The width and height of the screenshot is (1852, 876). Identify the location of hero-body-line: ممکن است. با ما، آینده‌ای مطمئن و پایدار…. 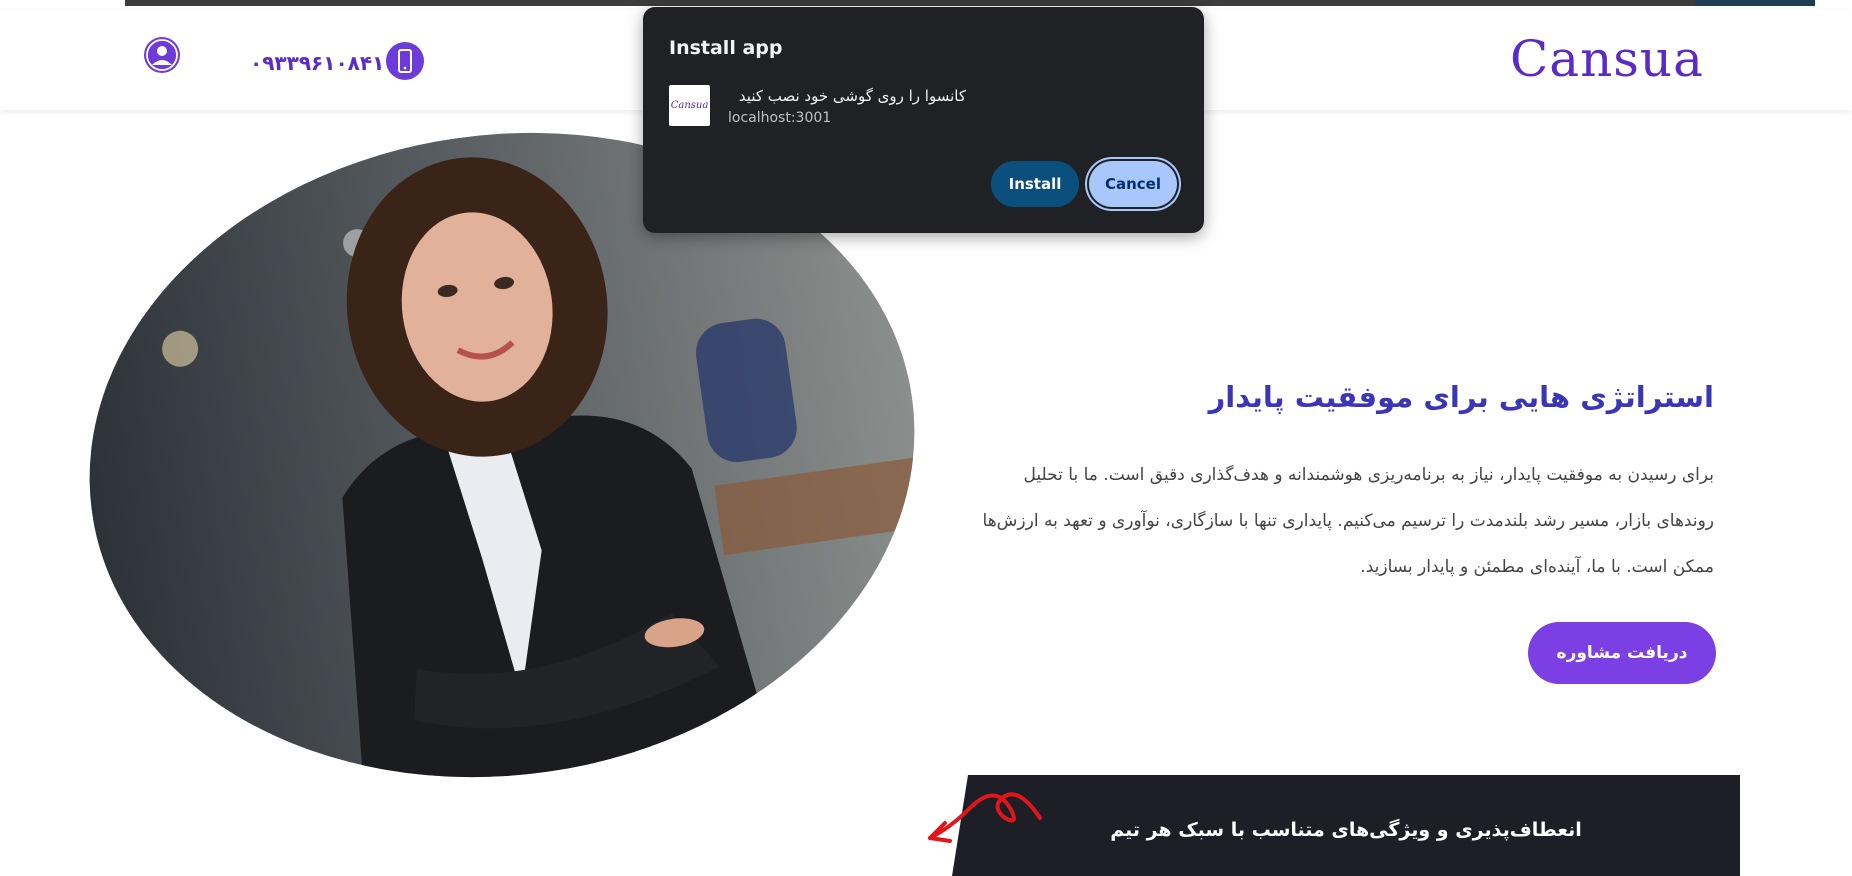
(1537, 567).